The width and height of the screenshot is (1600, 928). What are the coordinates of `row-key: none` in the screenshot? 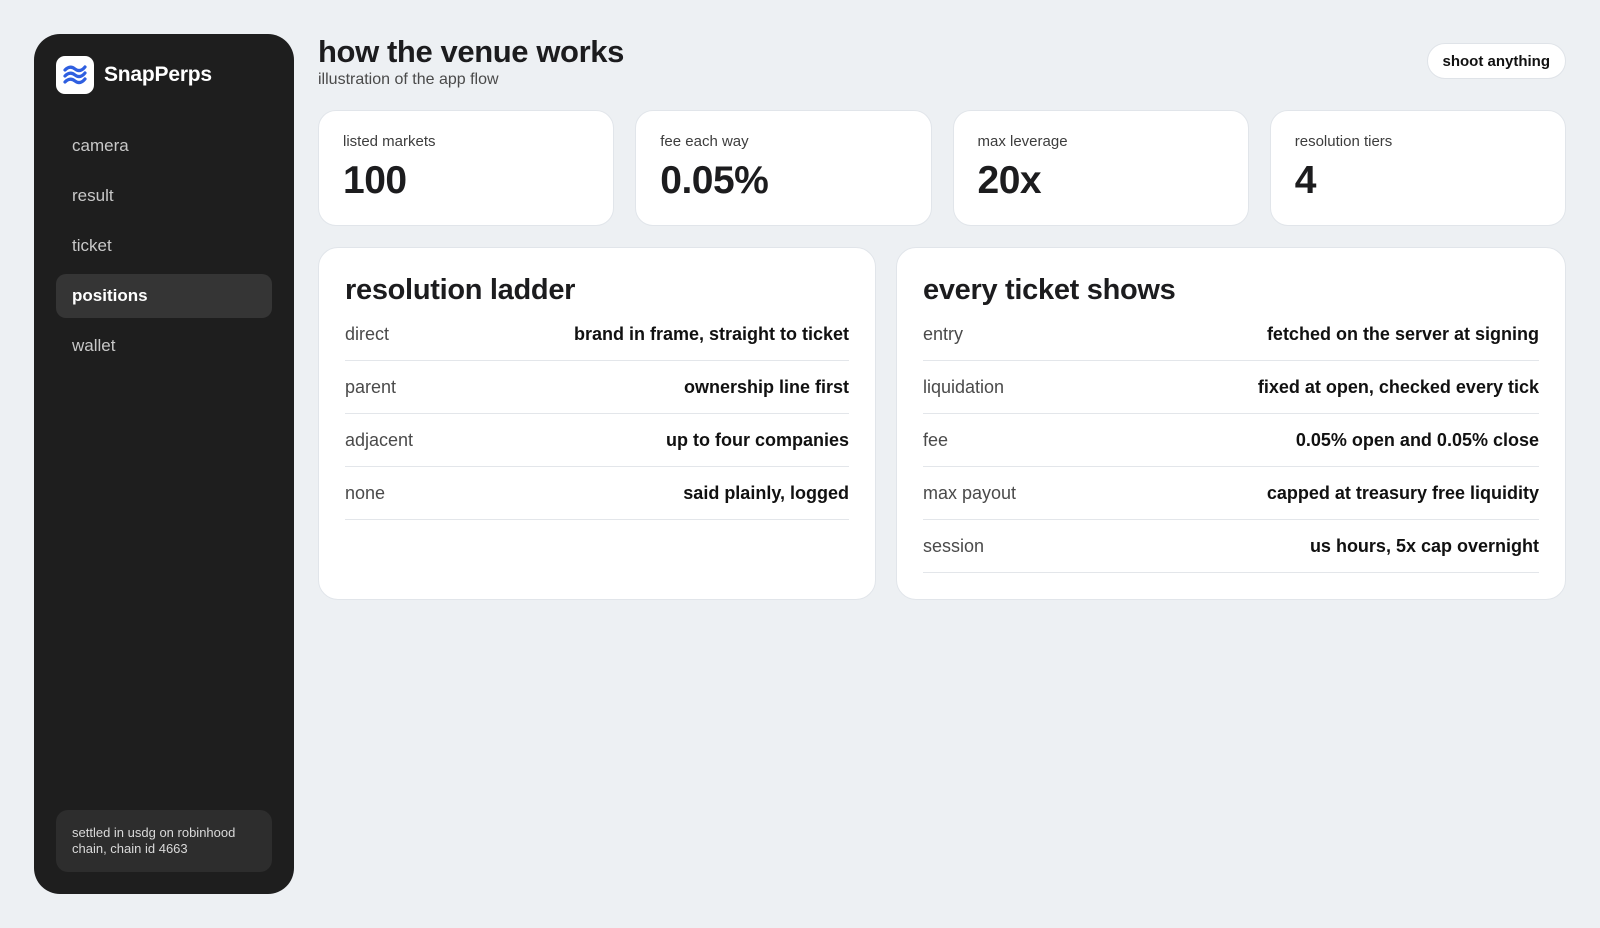 It's located at (365, 492).